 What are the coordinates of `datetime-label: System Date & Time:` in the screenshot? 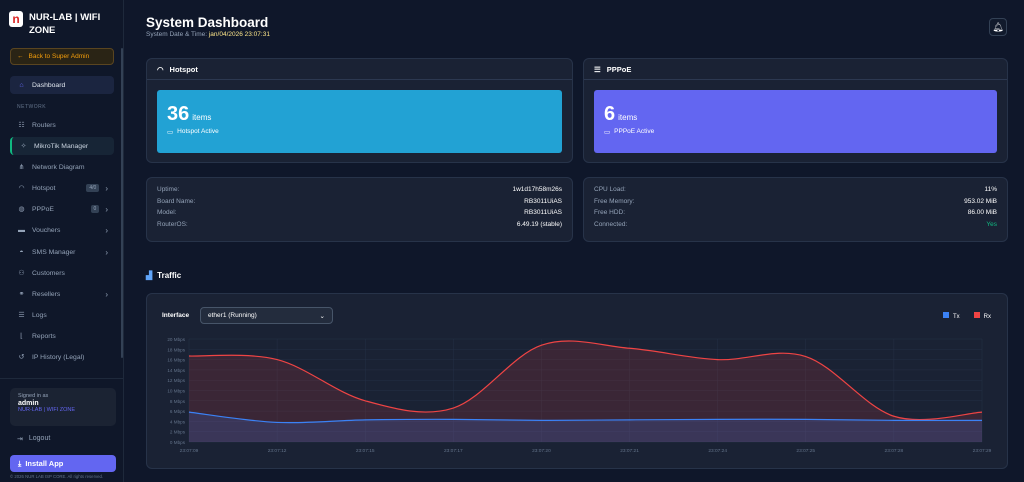 It's located at (177, 34).